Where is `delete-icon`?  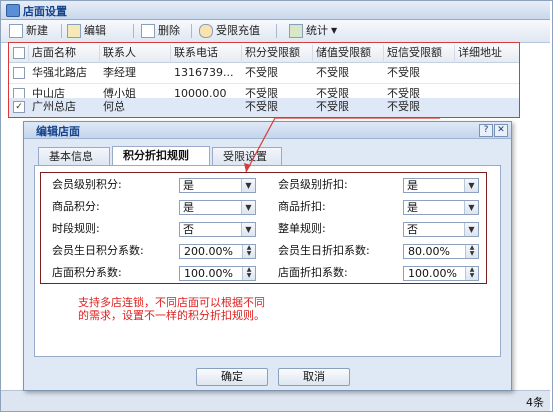 delete-icon is located at coordinates (148, 31).